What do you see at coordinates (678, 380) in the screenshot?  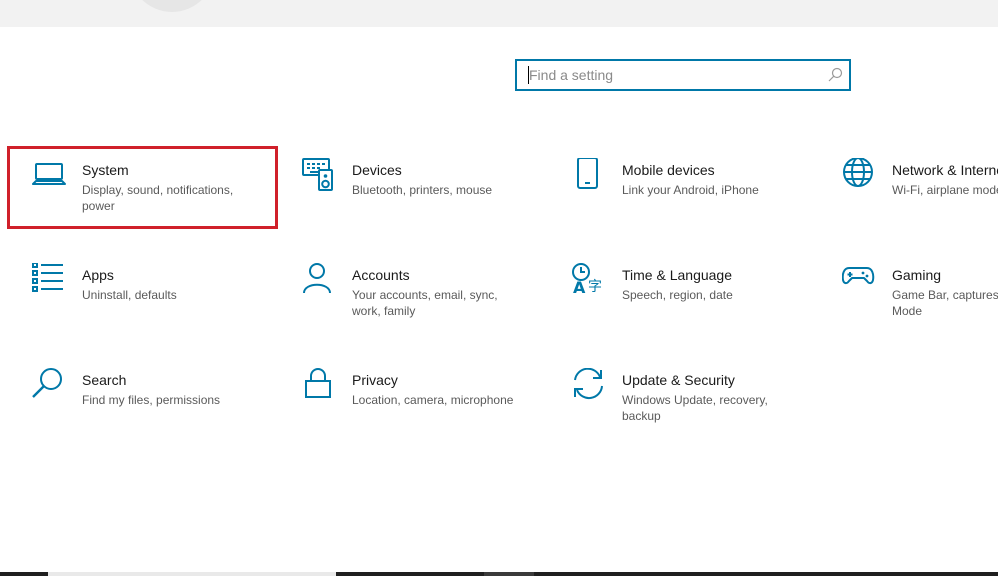 I see `category-title: Update & Security` at bounding box center [678, 380].